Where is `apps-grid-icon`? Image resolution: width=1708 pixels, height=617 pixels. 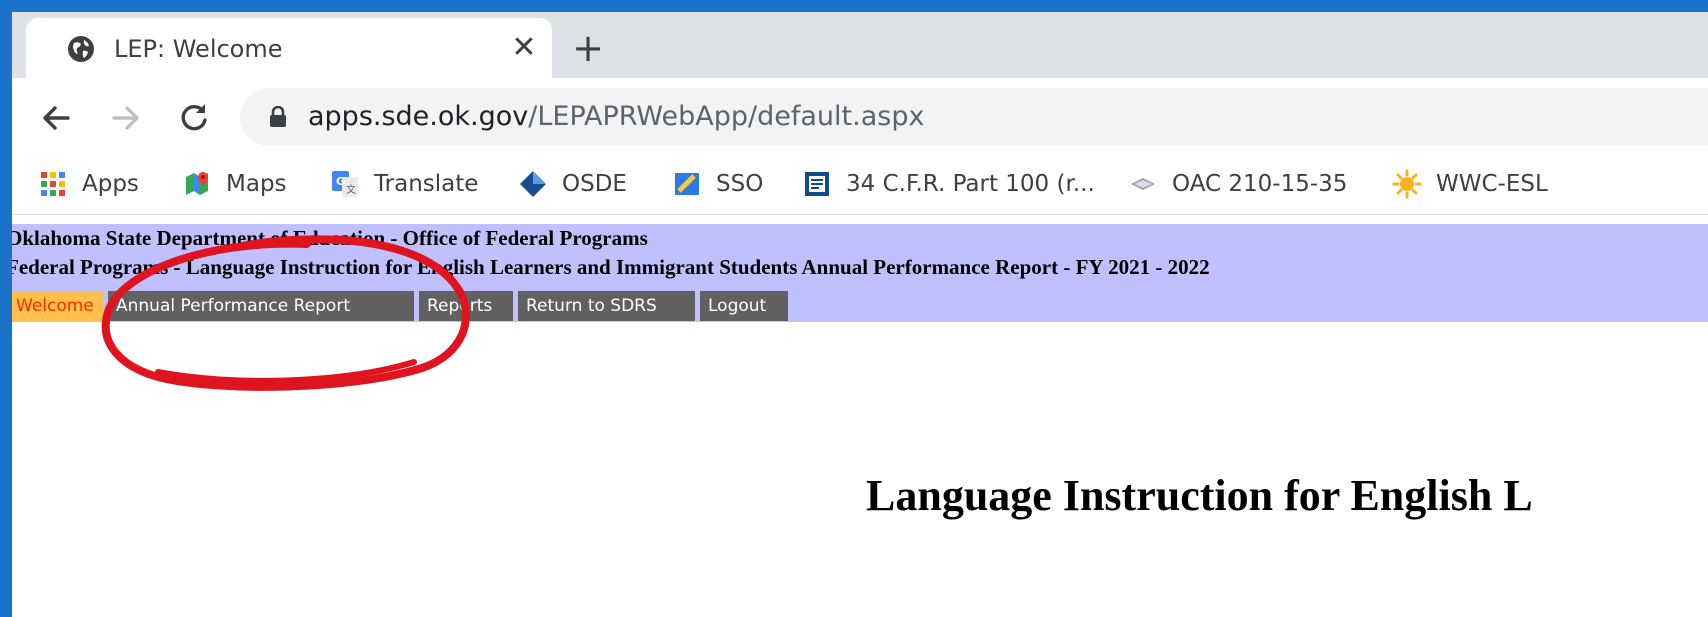
apps-grid-icon is located at coordinates (53, 184).